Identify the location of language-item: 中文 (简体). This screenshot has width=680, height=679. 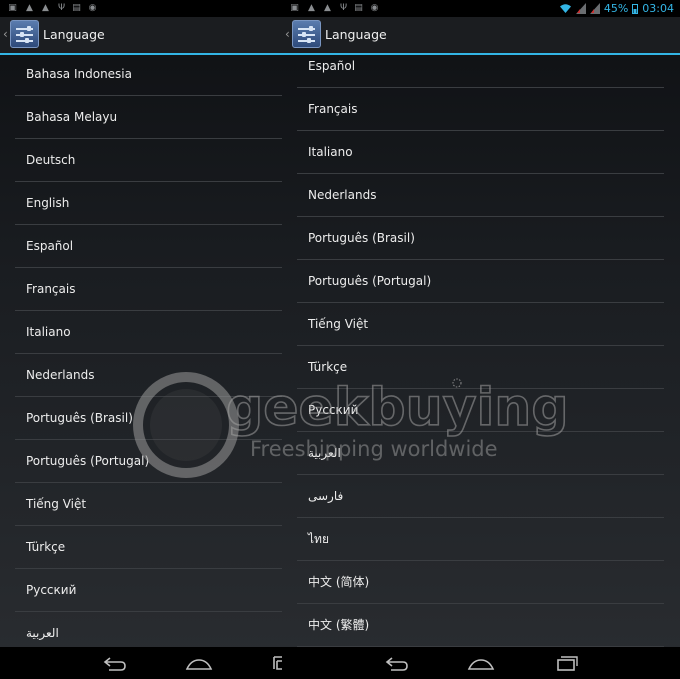
(480, 582).